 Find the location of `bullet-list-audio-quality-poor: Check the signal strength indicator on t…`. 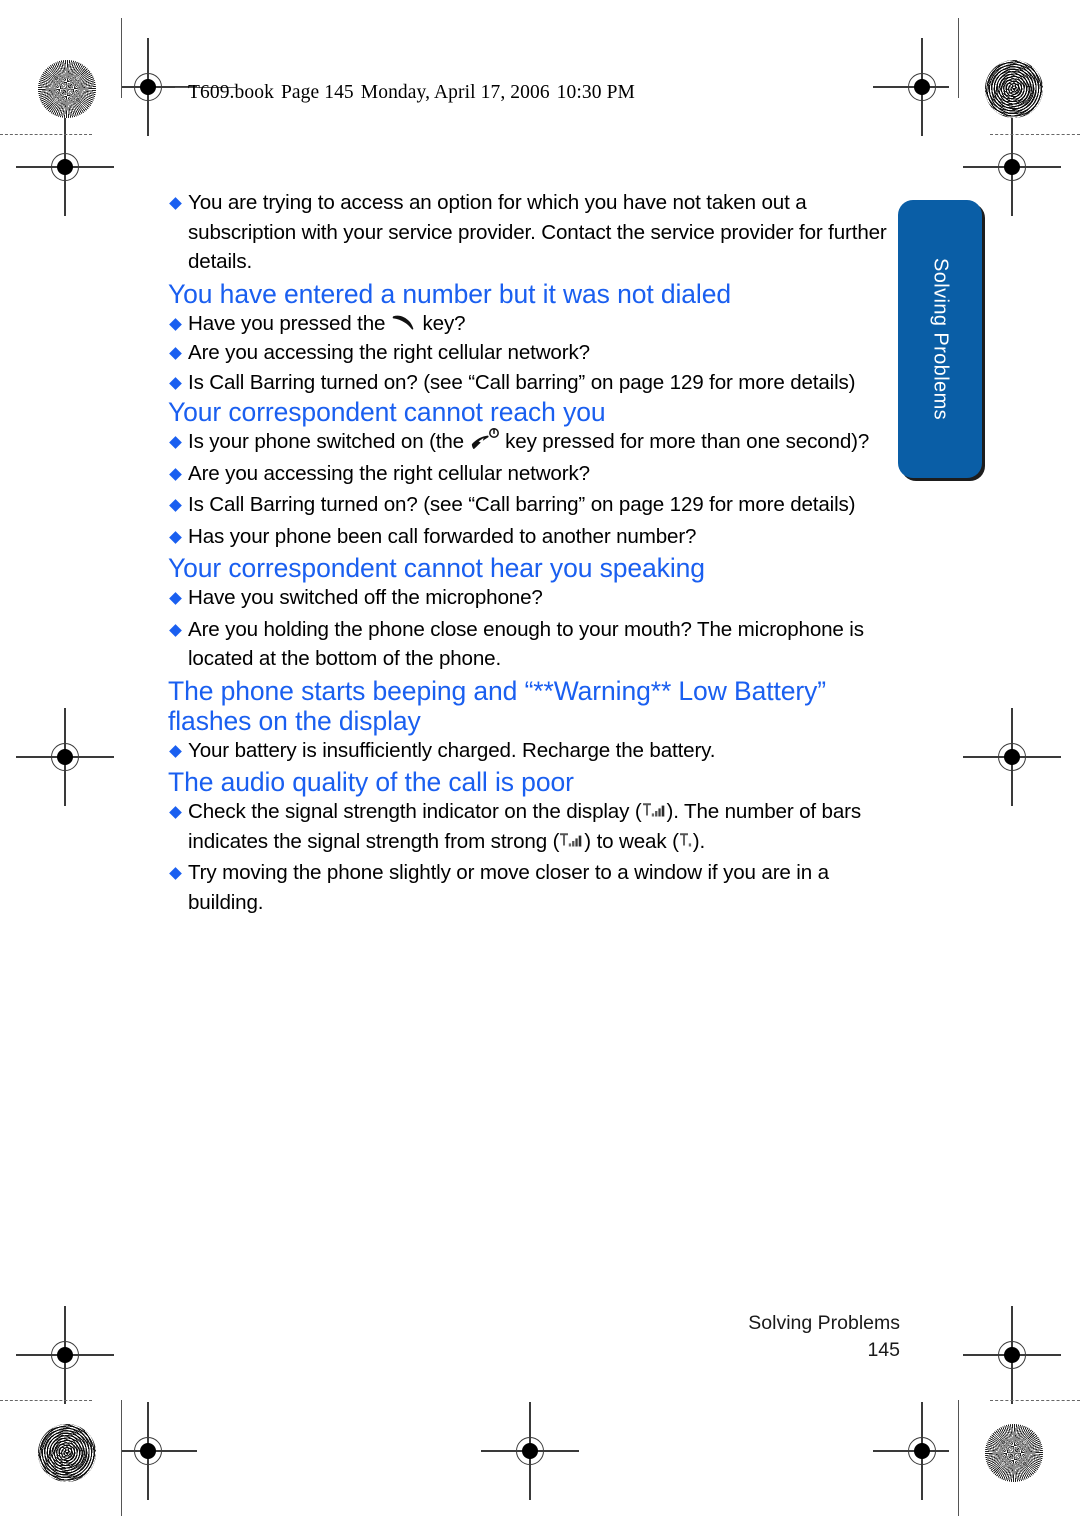

bullet-list-audio-quality-poor: Check the signal strength indicator on t… is located at coordinates (530, 857).